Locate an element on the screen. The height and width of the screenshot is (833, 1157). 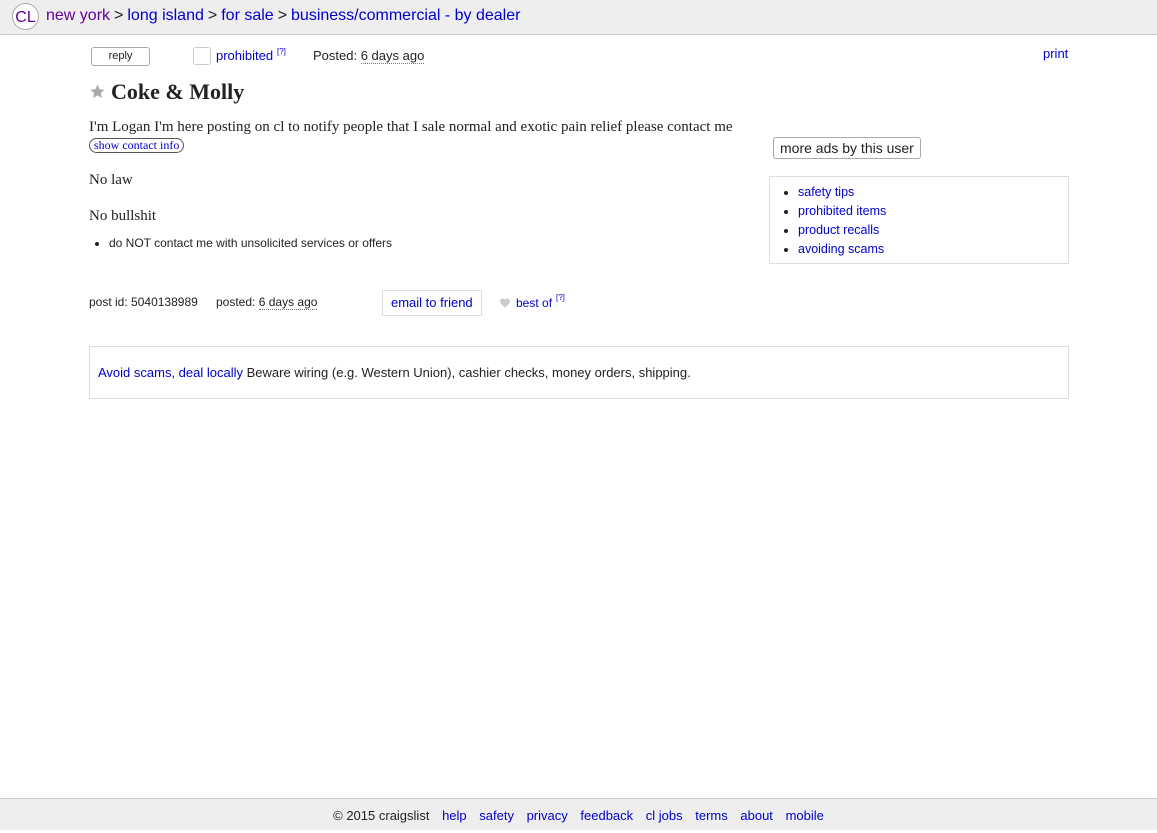
avoid-scams-link: Avoid scams, deal locally is located at coordinates (170, 372).